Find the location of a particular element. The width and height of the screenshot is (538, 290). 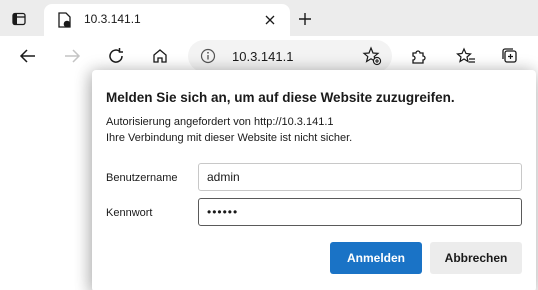

plus-icon is located at coordinates (305, 19).